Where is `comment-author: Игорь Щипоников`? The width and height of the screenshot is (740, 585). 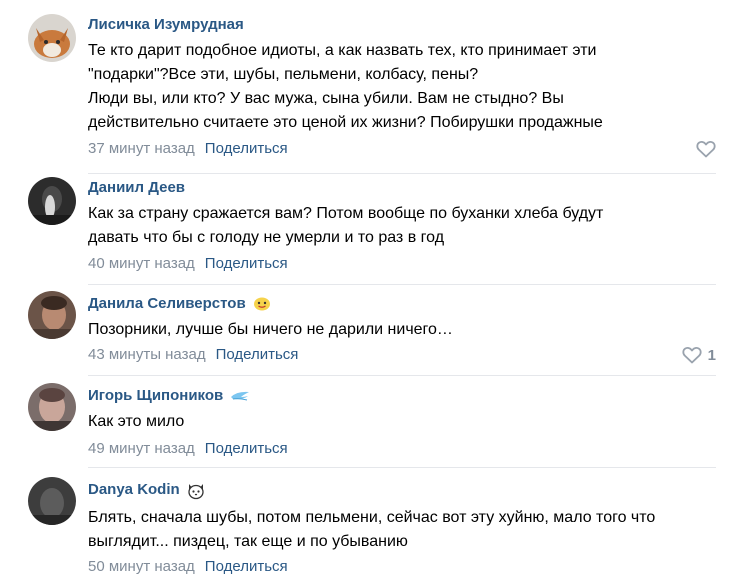
comment-author: Игорь Щипоников is located at coordinates (155, 395).